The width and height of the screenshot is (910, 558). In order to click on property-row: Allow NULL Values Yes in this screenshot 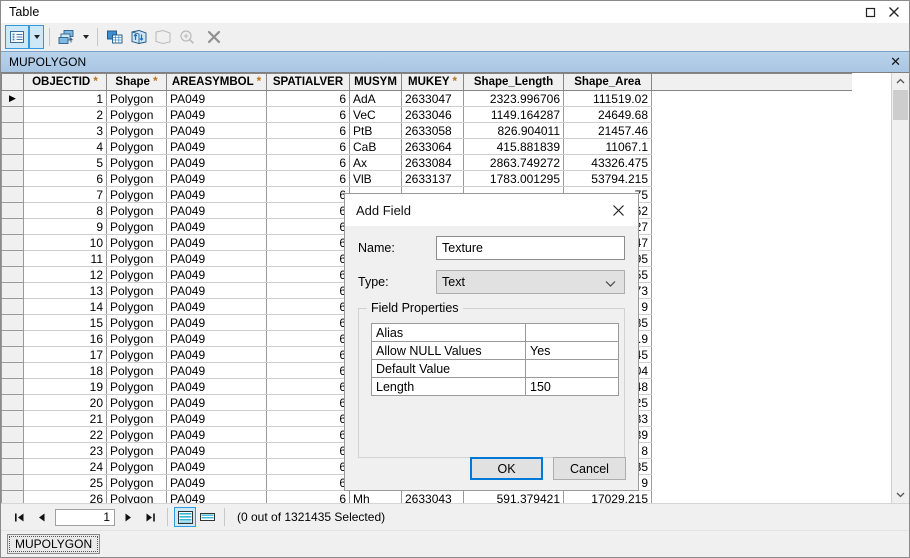, I will do `click(495, 350)`.